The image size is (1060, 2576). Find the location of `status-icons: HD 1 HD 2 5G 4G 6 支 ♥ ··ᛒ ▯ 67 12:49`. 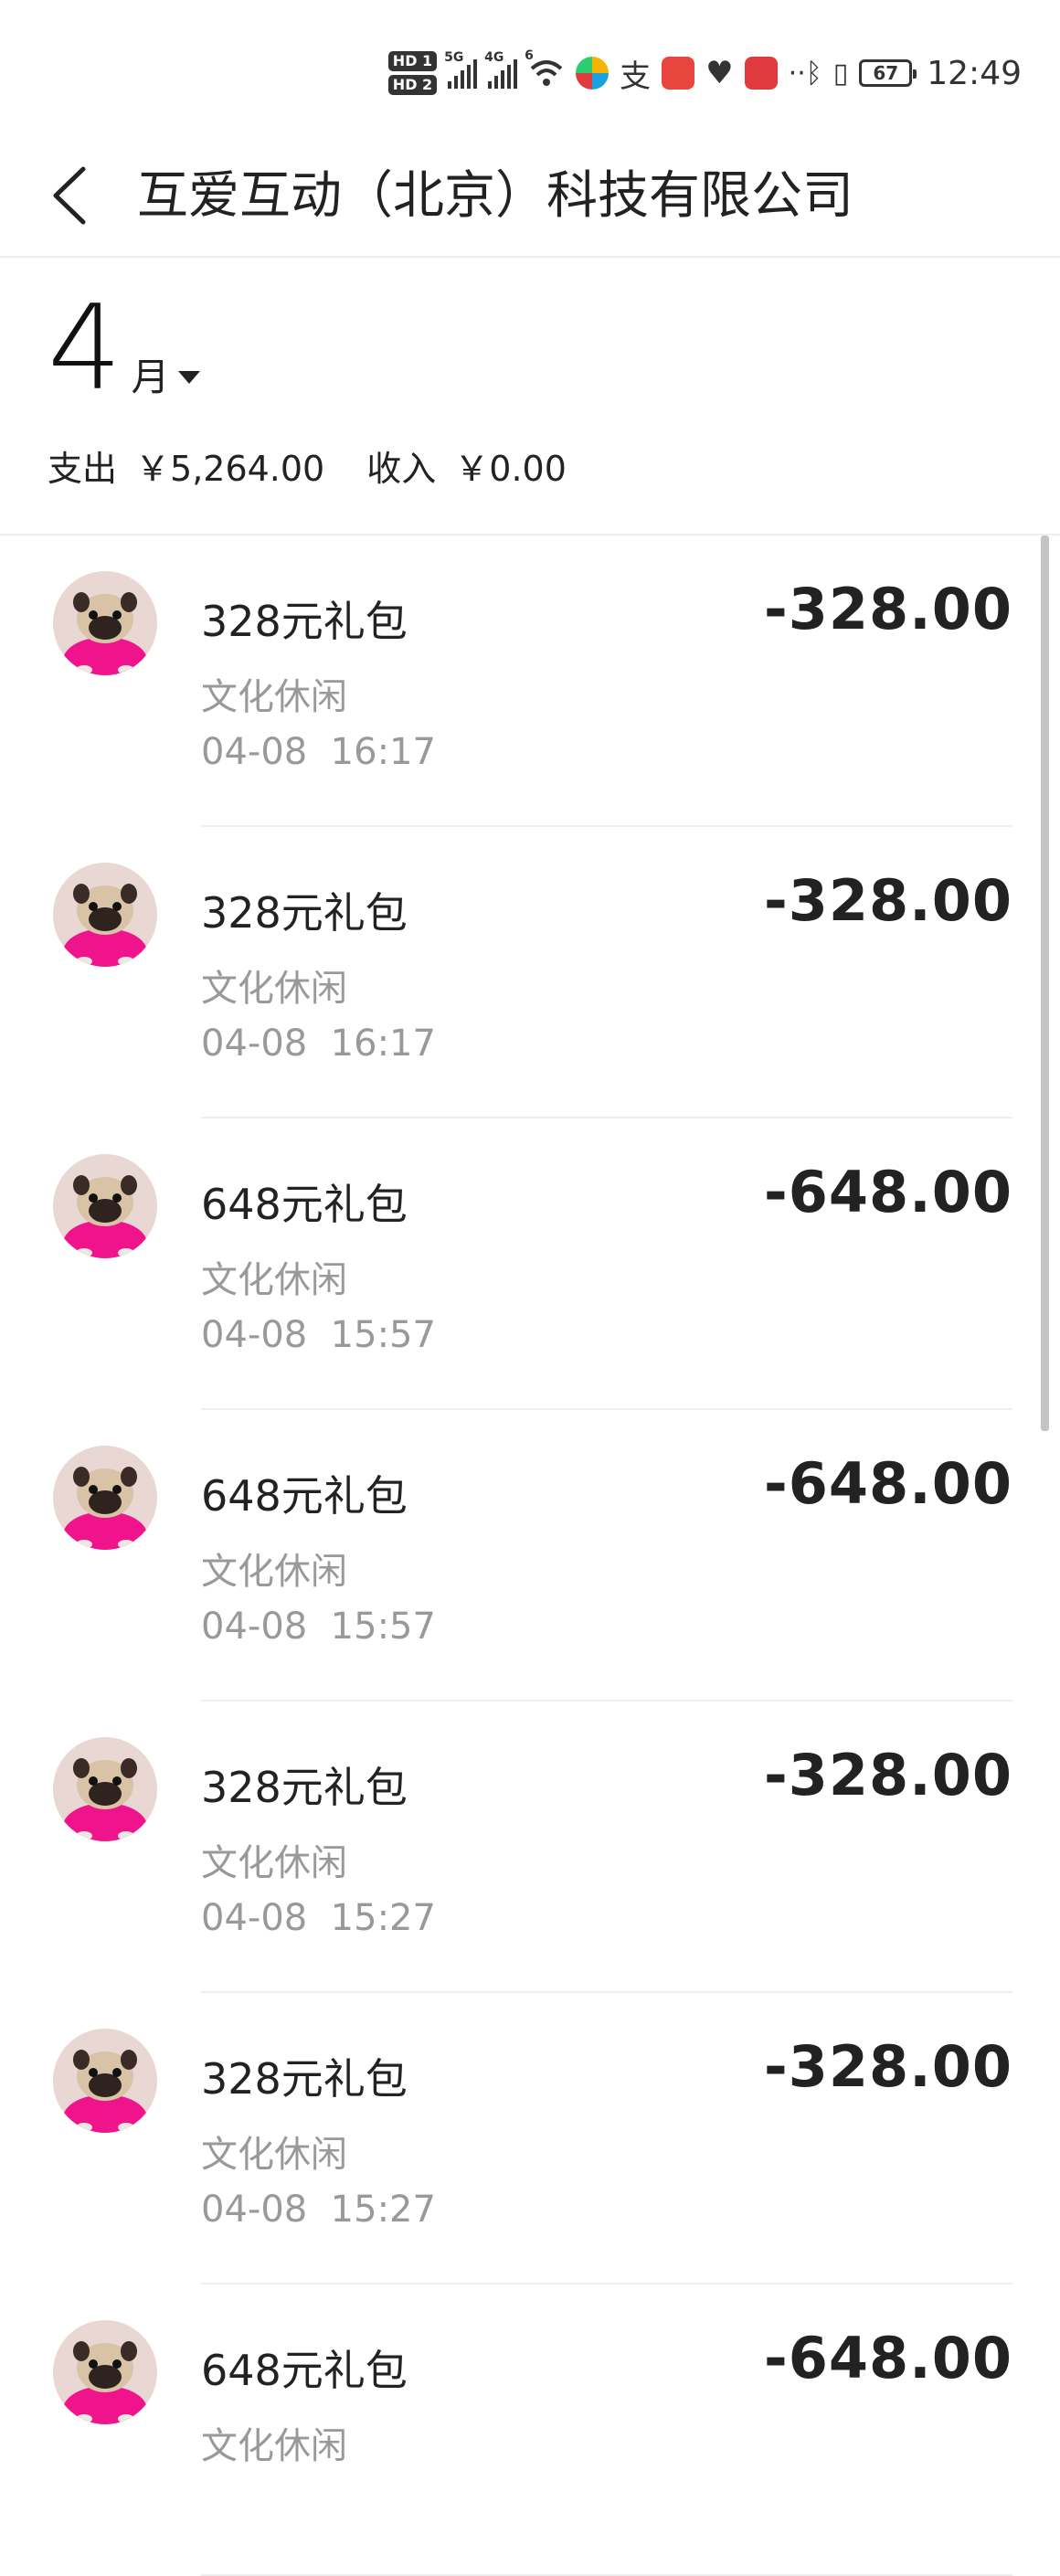

status-icons: HD 1 HD 2 5G 4G 6 支 ♥ ··ᛒ ▯ 67 12:49 is located at coordinates (704, 73).